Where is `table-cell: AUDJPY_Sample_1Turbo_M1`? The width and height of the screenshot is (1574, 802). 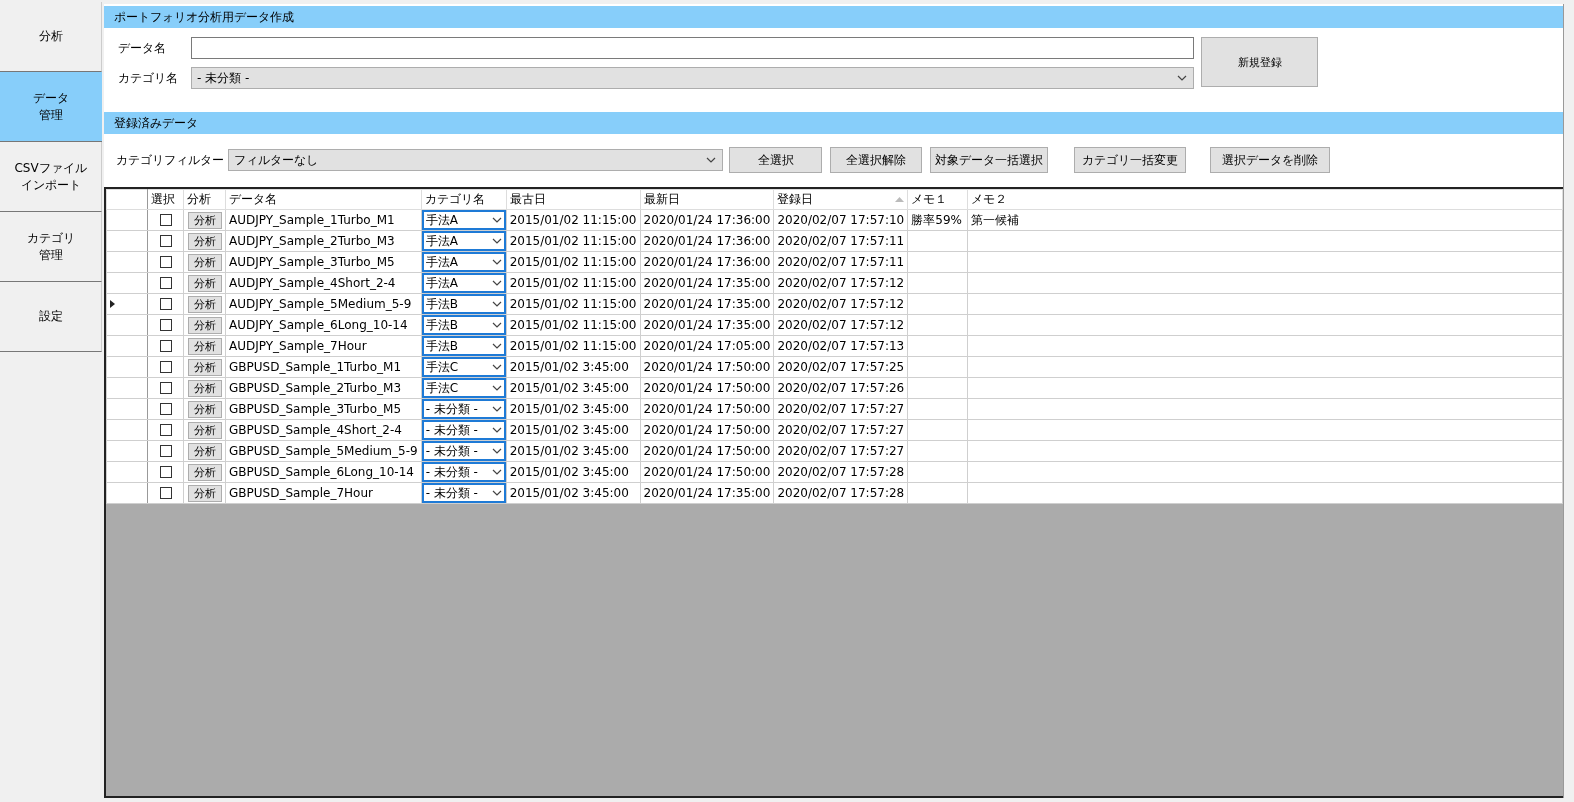
table-cell: AUDJPY_Sample_1Turbo_M1 is located at coordinates (323, 220).